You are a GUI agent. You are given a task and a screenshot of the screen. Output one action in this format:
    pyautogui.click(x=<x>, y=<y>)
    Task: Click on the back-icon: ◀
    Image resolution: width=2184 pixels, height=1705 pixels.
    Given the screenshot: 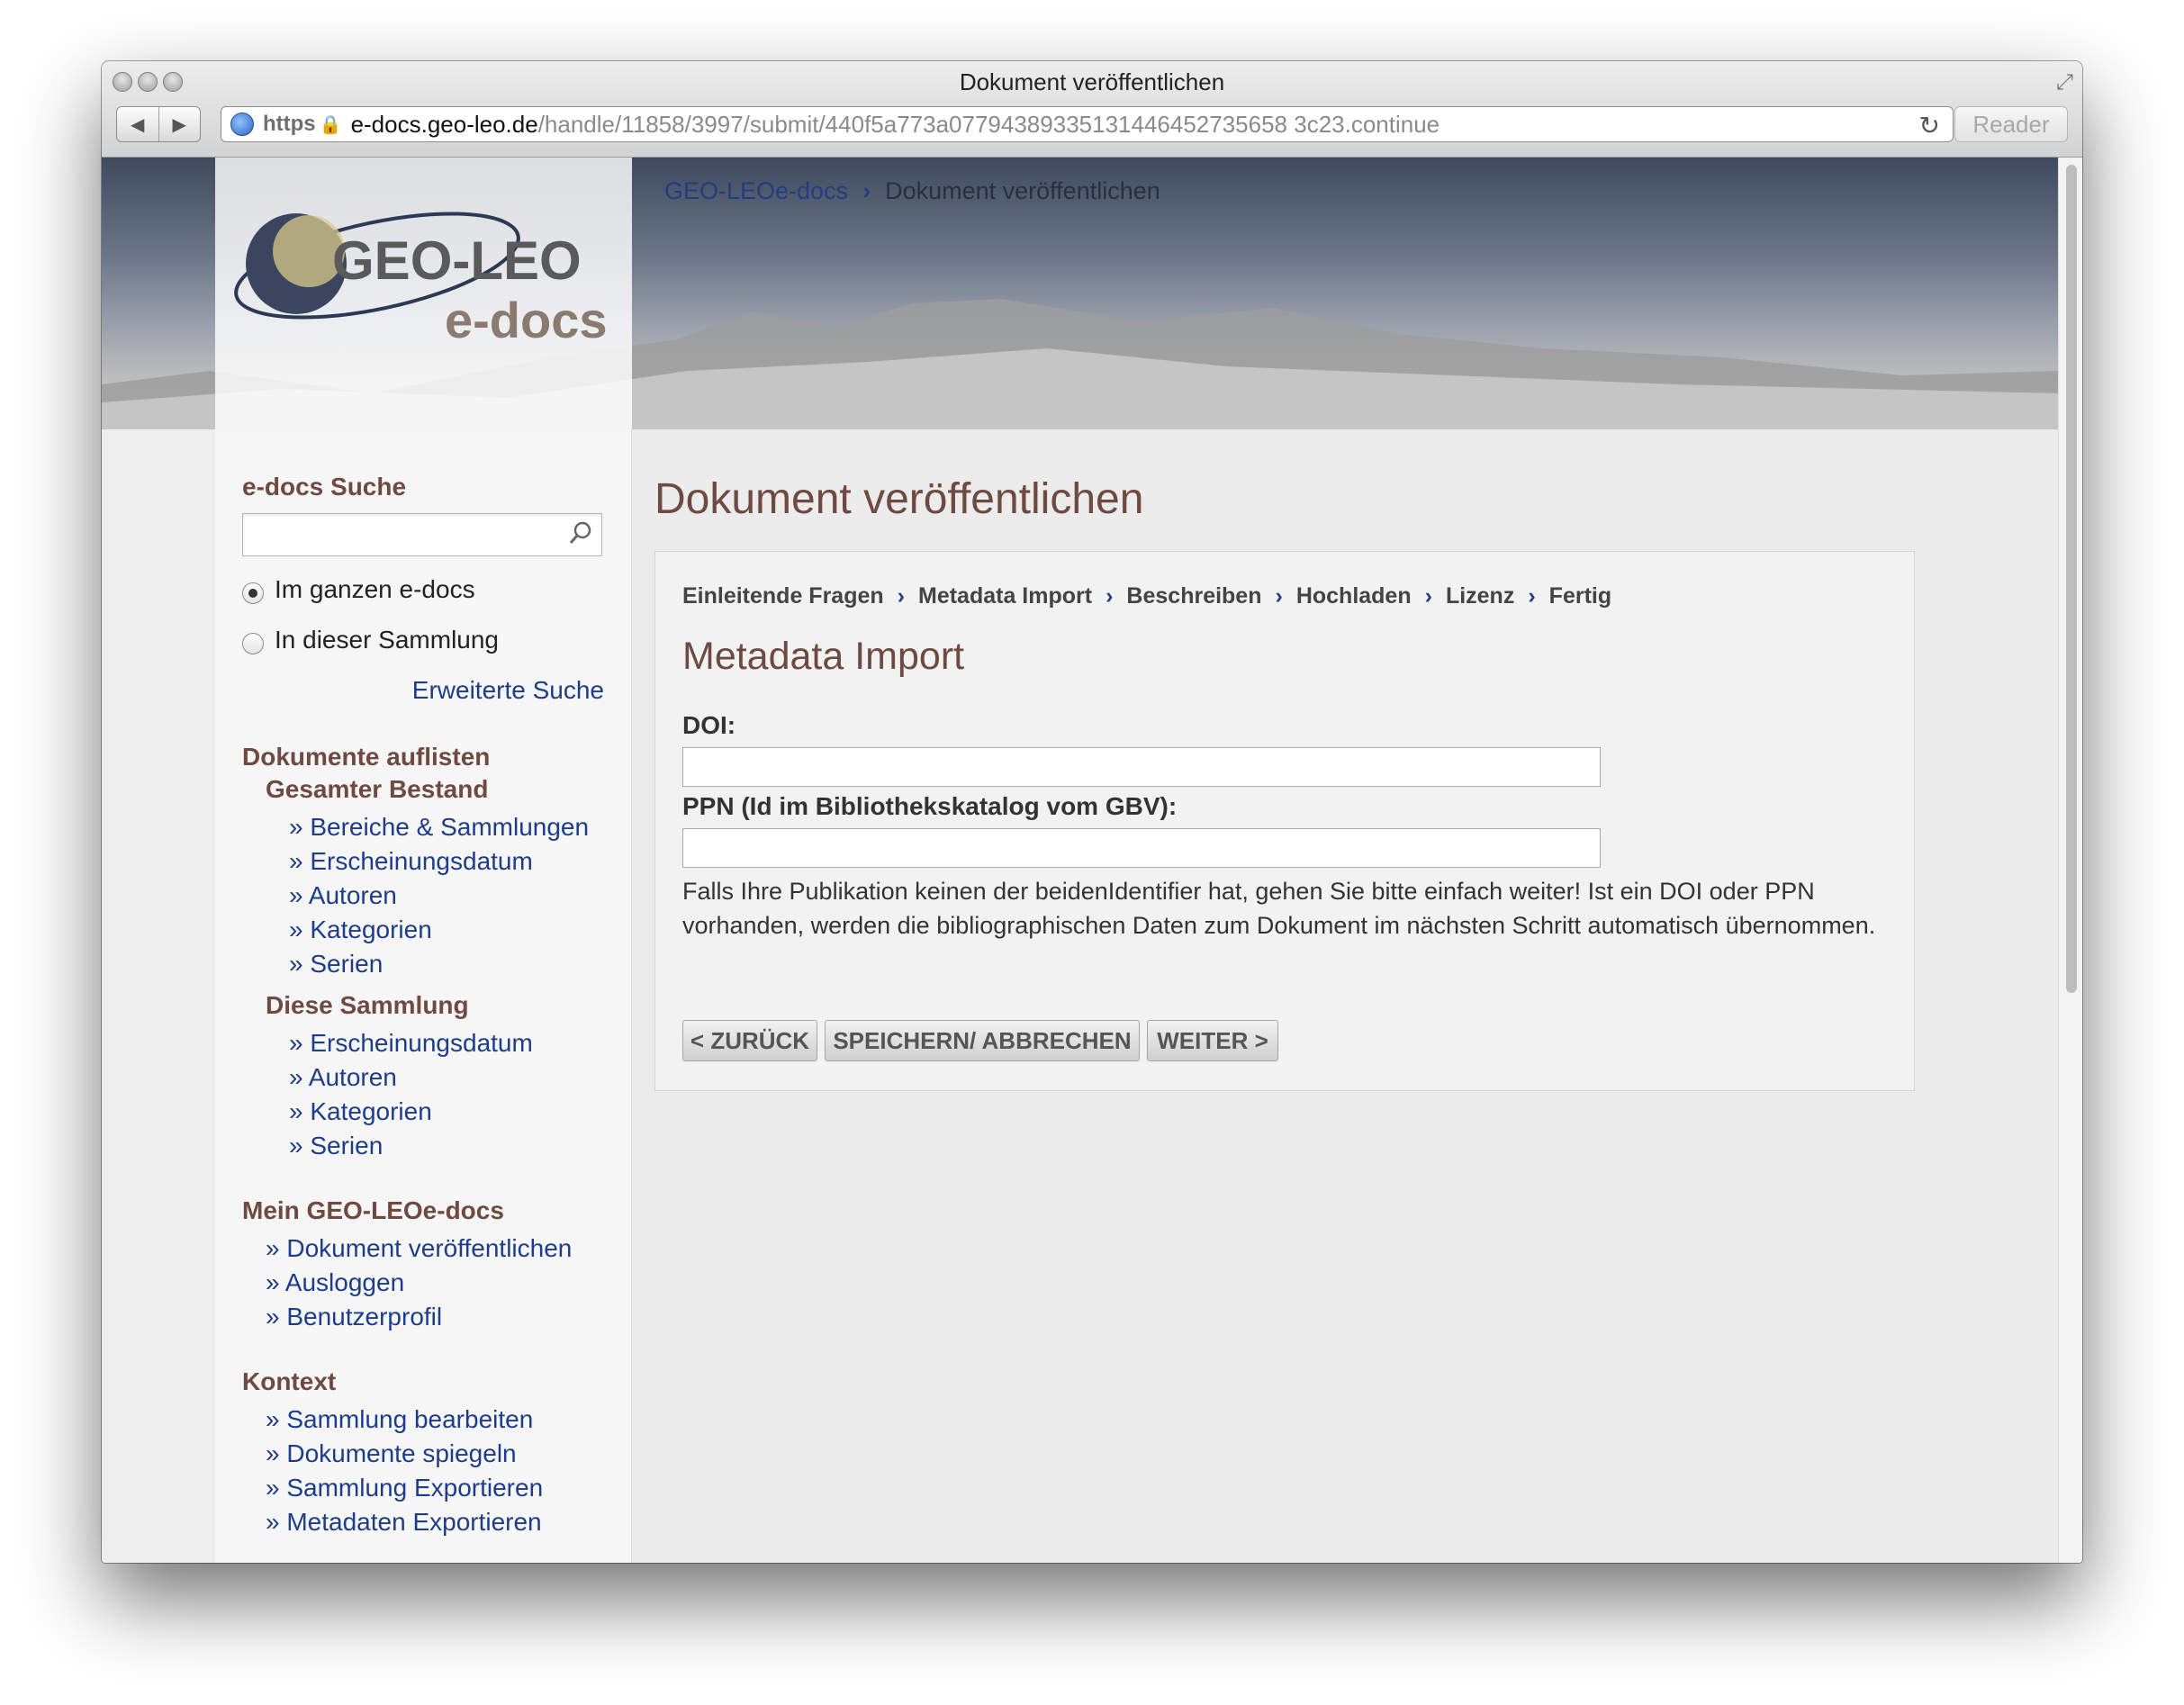 What is the action you would take?
    pyautogui.click(x=138, y=124)
    